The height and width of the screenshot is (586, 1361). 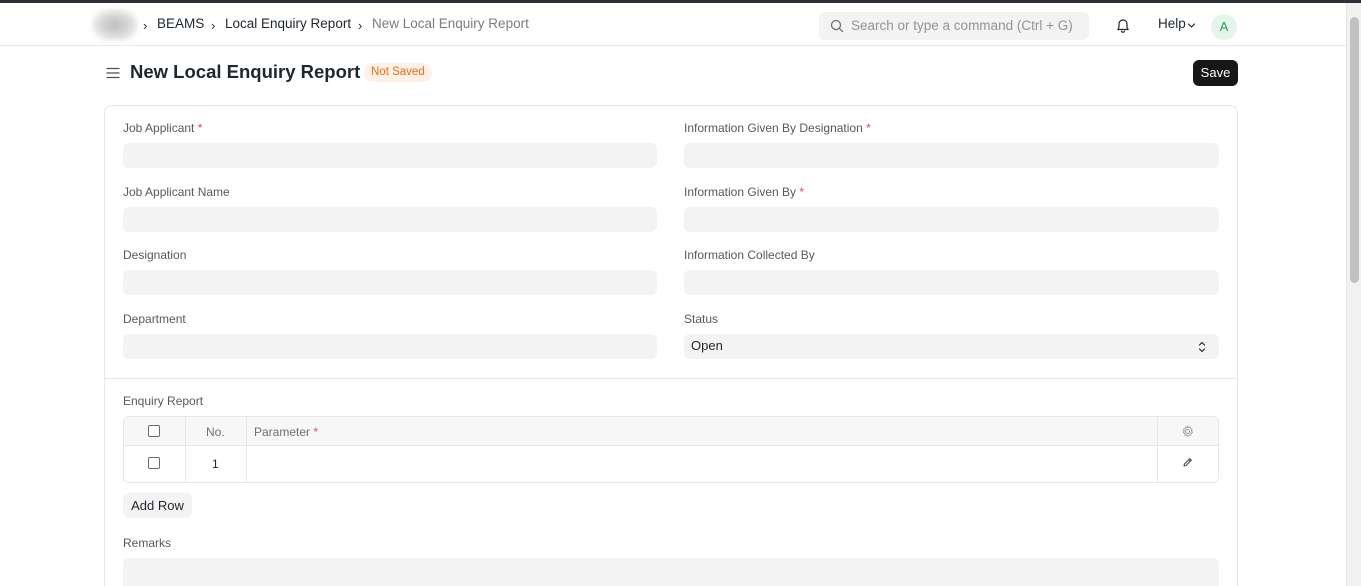 I want to click on remarks-textarea, so click(x=671, y=572).